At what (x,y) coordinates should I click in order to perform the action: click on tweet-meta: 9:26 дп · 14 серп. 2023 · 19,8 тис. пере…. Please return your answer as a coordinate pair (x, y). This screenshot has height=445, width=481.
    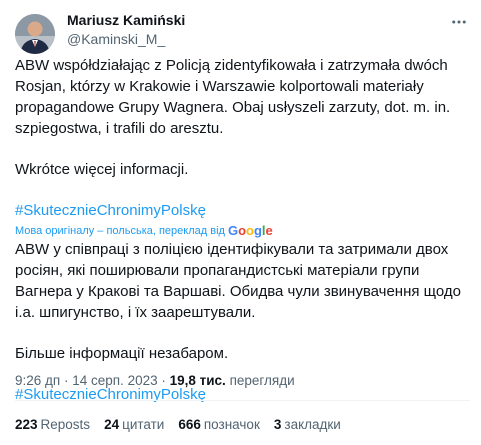
    Looking at the image, I should click on (155, 380).